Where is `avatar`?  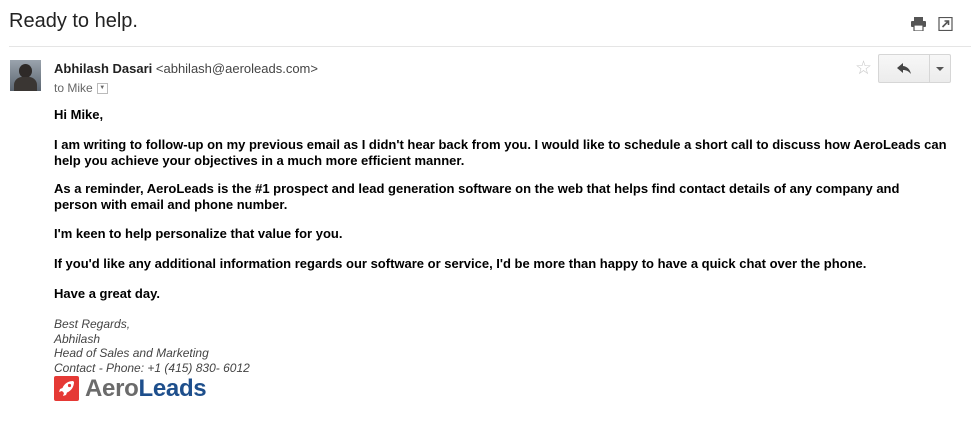 avatar is located at coordinates (25, 75).